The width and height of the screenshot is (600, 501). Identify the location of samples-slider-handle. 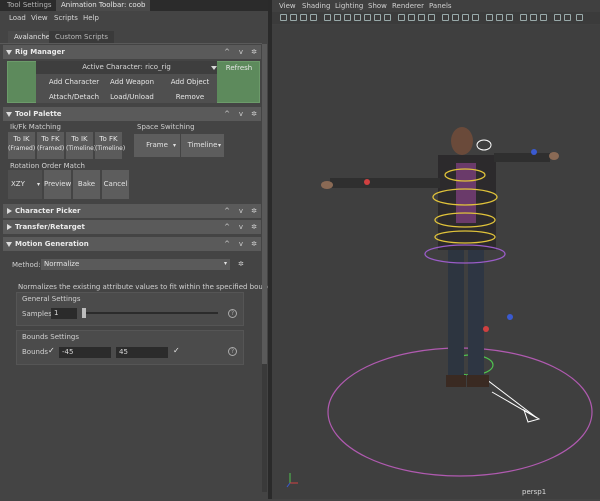
(84, 313).